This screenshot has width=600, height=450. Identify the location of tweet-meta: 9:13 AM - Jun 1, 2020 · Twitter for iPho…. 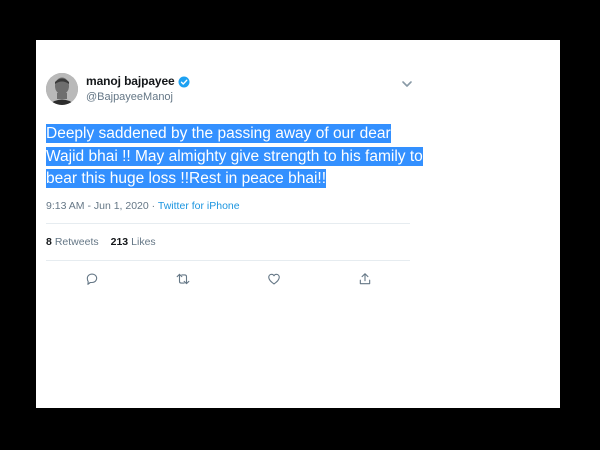
(143, 206).